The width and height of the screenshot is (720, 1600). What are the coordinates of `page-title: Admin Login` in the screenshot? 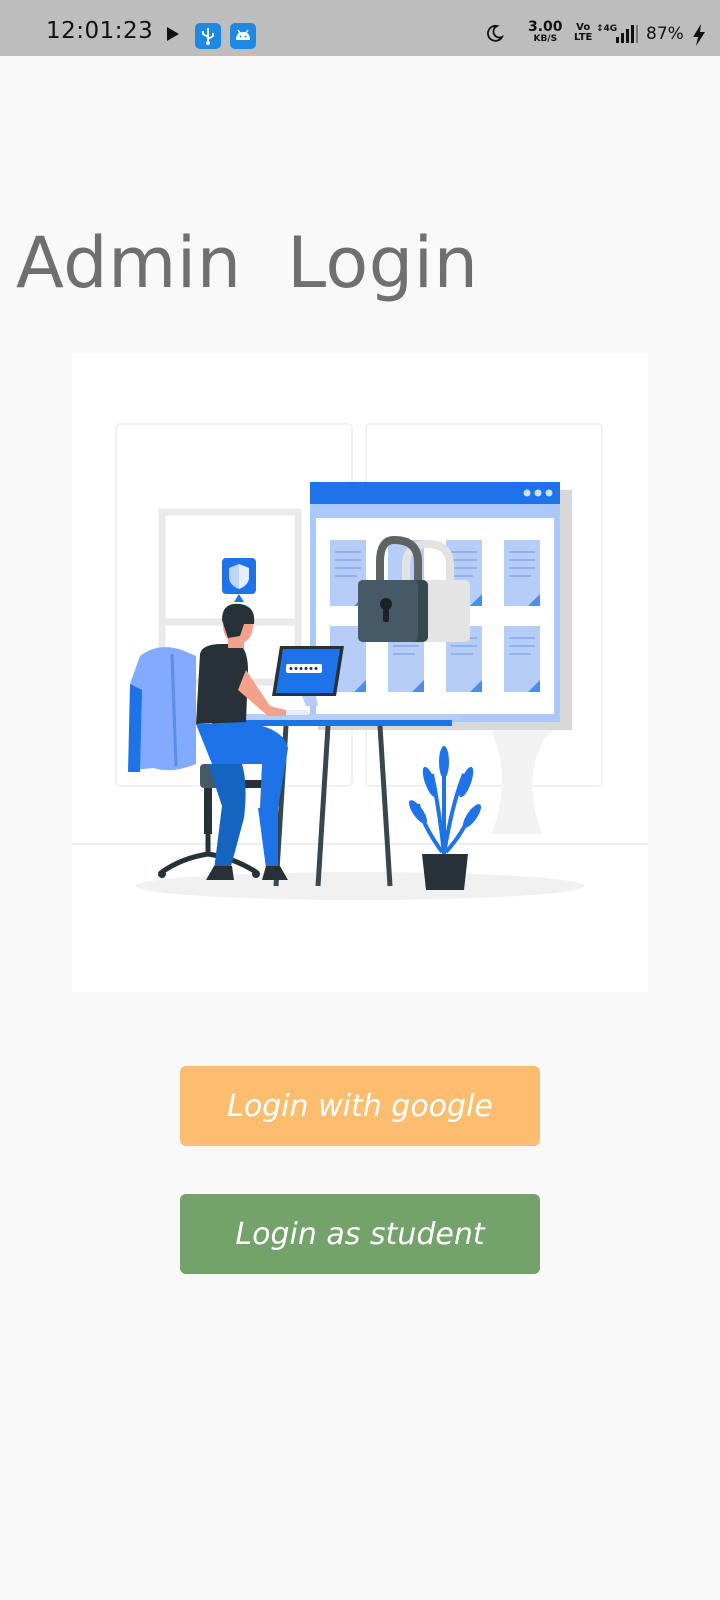 It's located at (247, 263).